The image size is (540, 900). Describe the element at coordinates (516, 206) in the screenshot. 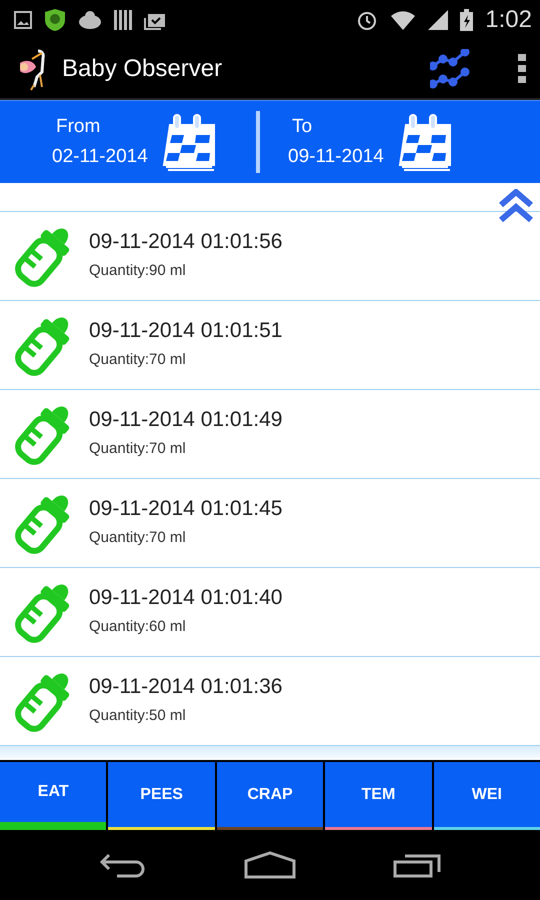

I see `scroll-to-top-icon` at that location.